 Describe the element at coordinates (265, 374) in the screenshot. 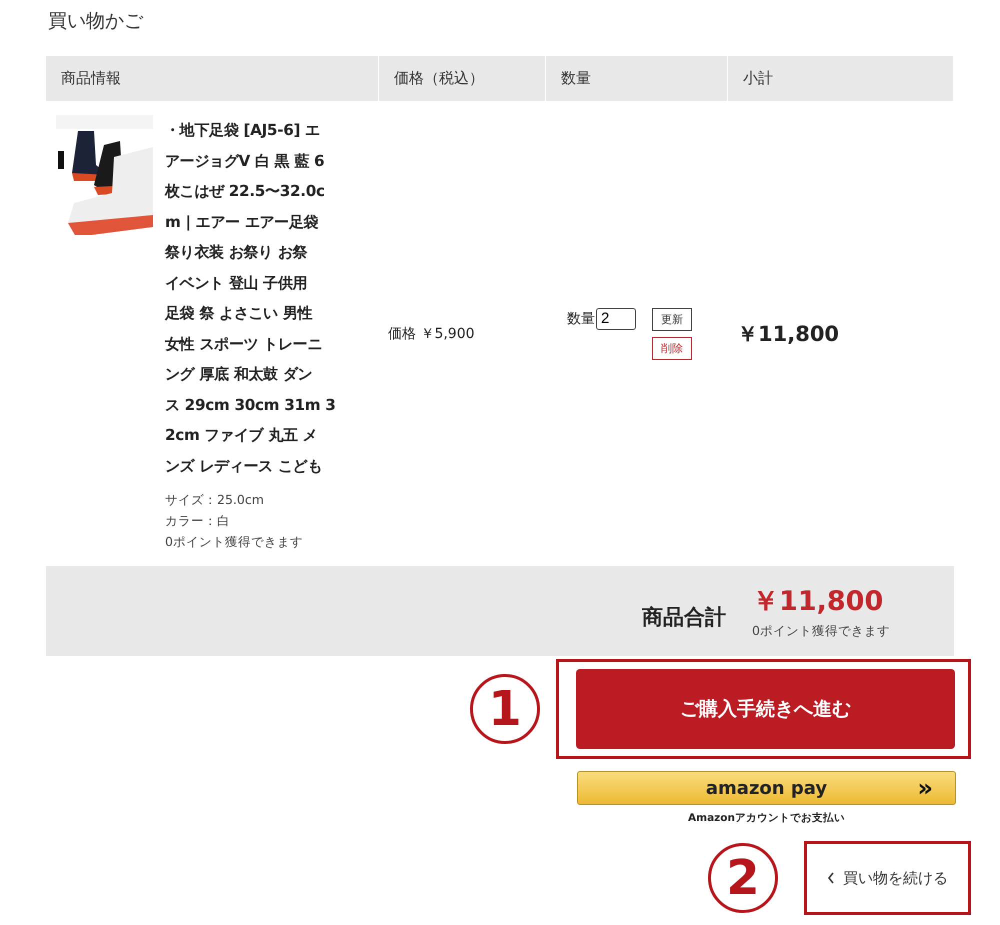

I see `product-name-line: ング 厚底 和太鼓 ダン` at that location.